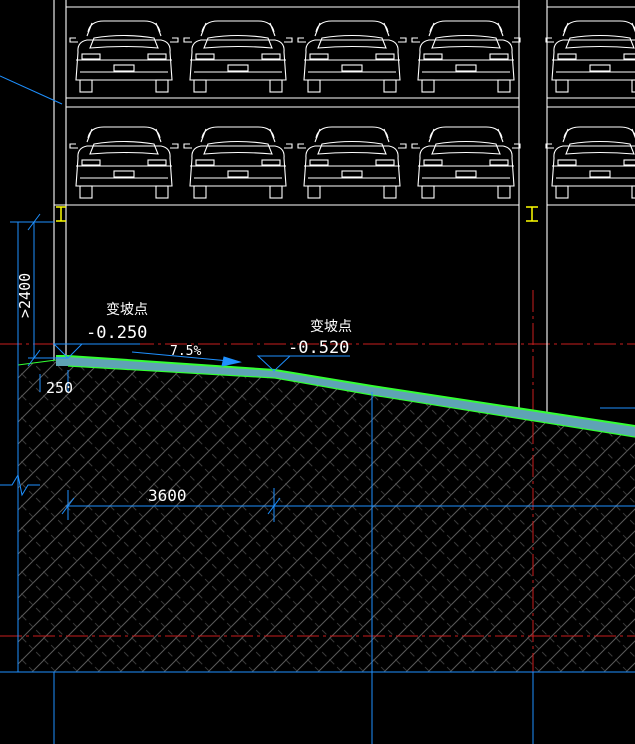 The height and width of the screenshot is (744, 635). I want to click on breakpoint-1-elevation: -0.250, so click(116, 333).